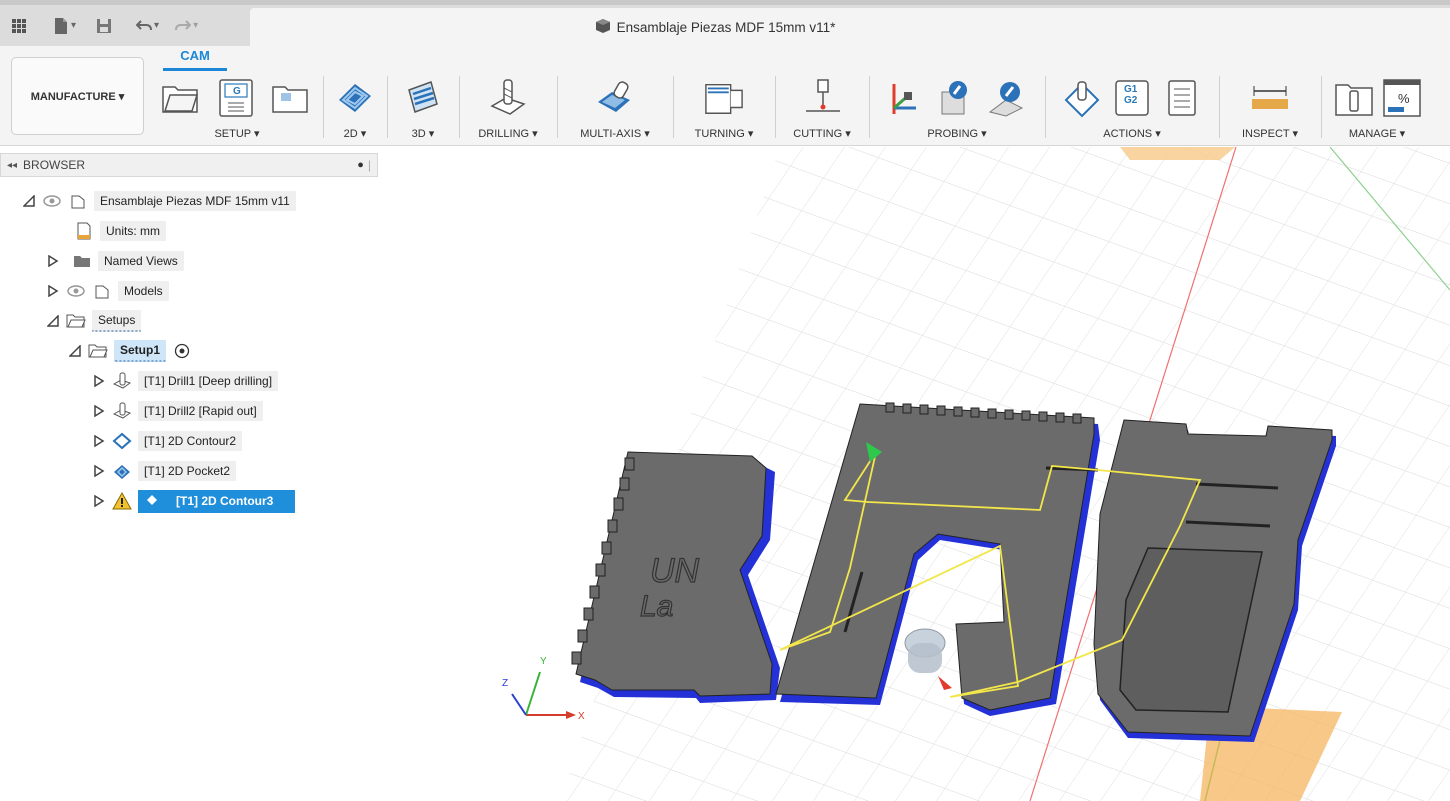 This screenshot has width=1450, height=801. I want to click on operation-label: [T1] 2D Contour2, so click(190, 441).